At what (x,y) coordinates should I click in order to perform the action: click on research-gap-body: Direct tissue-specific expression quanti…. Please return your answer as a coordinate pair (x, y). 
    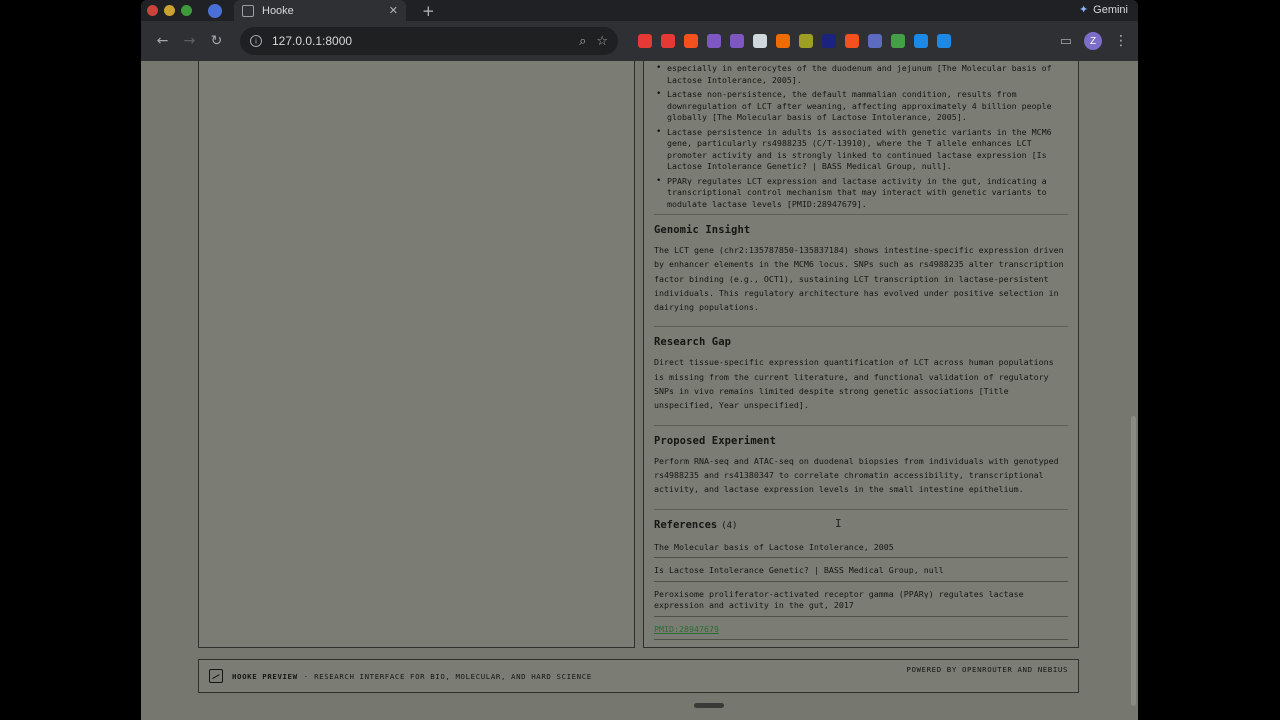
    Looking at the image, I should click on (854, 384).